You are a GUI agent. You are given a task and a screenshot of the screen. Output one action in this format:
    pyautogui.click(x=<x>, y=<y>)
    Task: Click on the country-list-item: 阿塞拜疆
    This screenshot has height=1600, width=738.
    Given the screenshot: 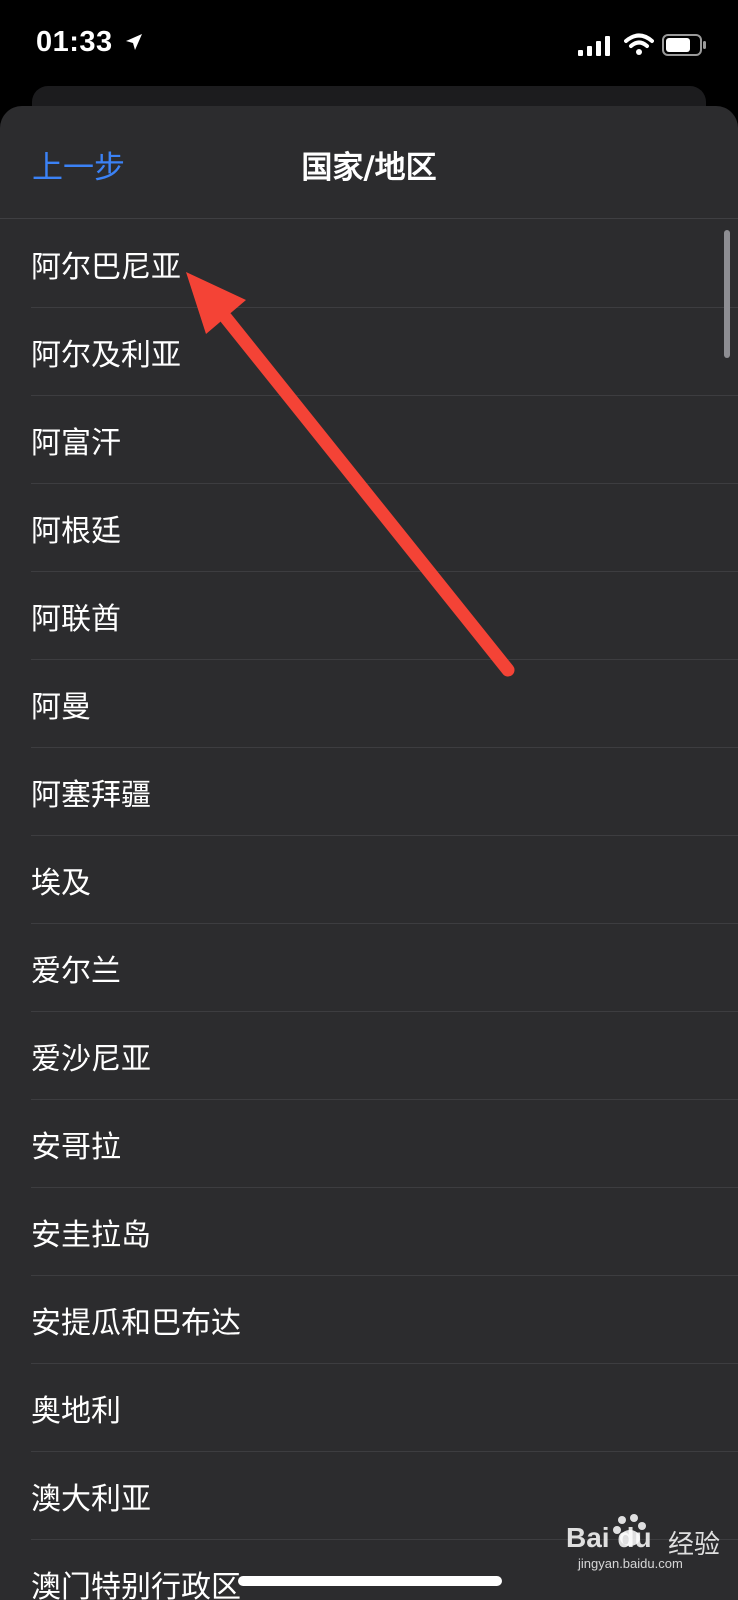 What is the action you would take?
    pyautogui.click(x=369, y=792)
    